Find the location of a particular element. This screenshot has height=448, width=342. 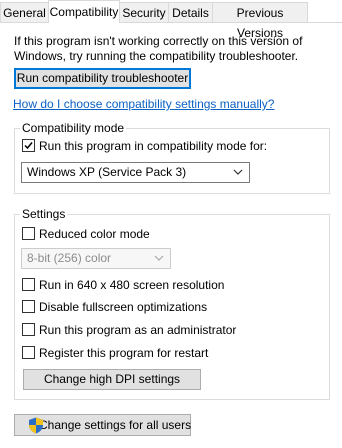

settings-legend: Settings is located at coordinates (44, 214).